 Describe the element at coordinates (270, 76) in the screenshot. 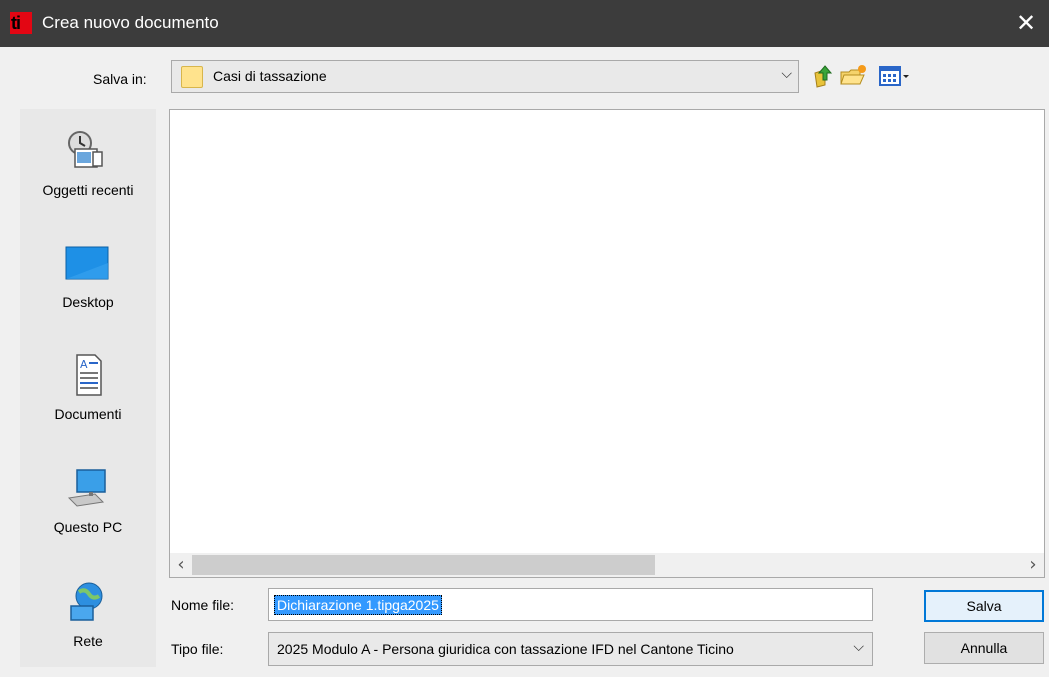

I see `save-in-value: Casi di tassazione` at that location.